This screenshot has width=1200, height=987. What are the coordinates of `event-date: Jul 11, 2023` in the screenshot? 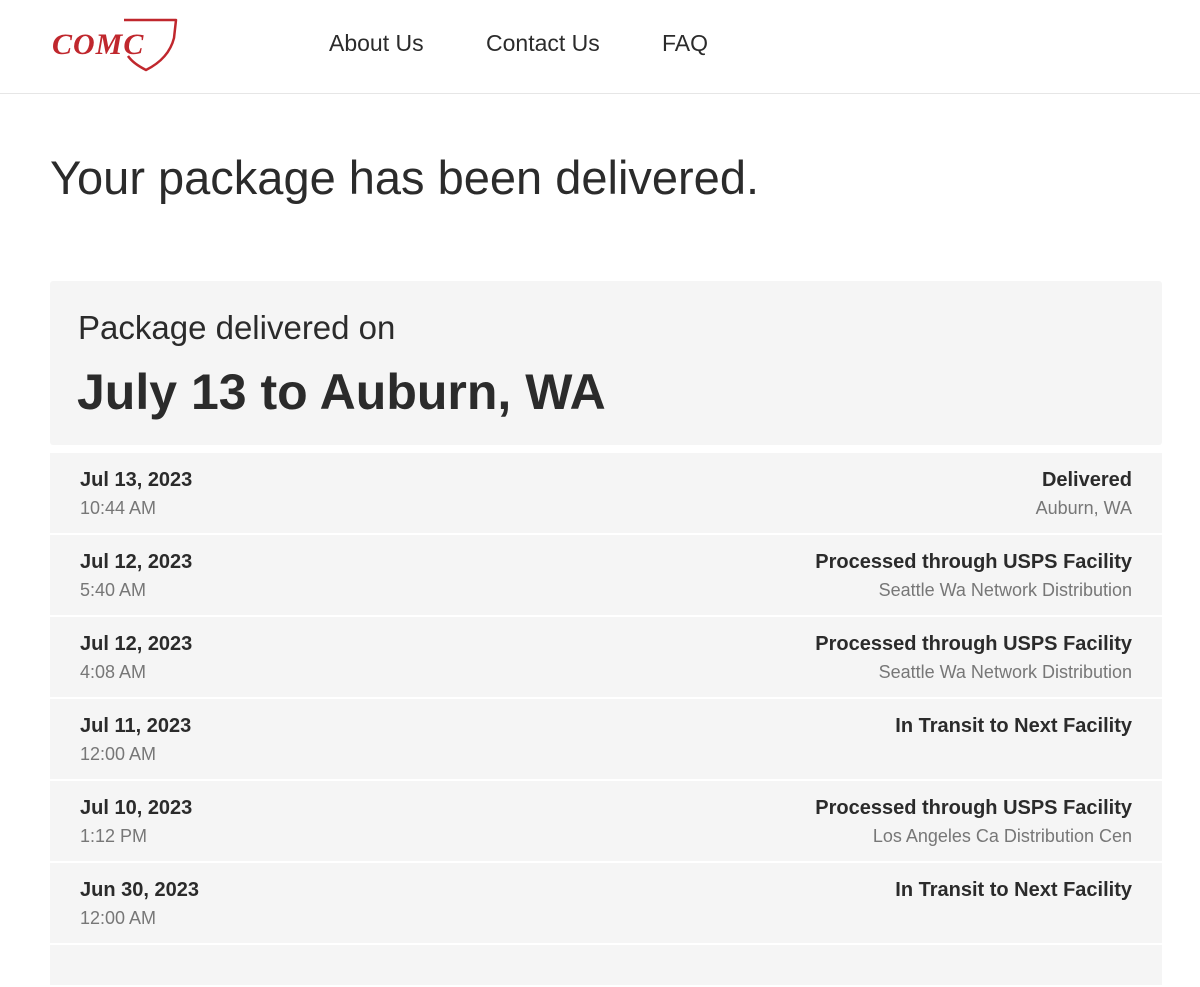 It's located at (136, 726).